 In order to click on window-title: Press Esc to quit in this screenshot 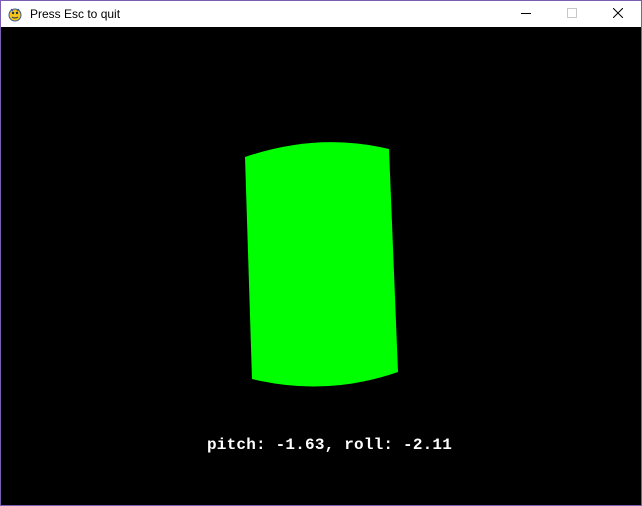, I will do `click(75, 14)`.